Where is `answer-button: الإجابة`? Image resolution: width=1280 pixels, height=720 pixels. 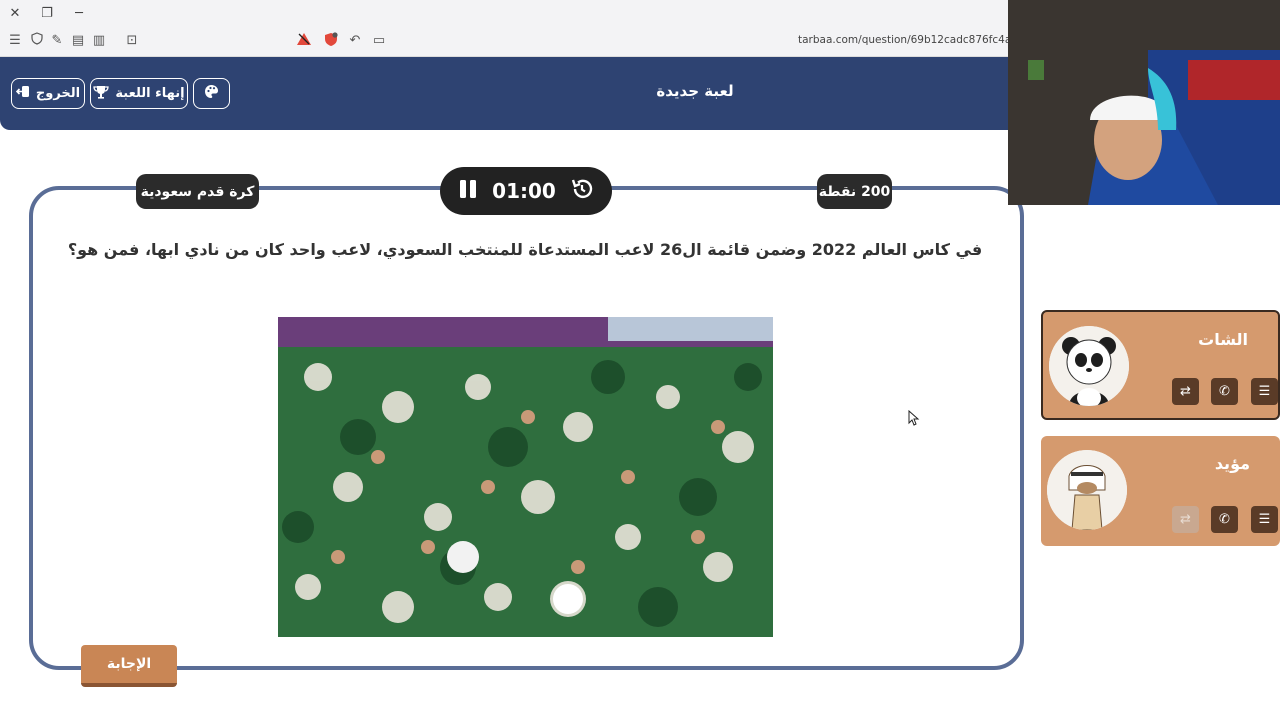 answer-button: الإجابة is located at coordinates (129, 666).